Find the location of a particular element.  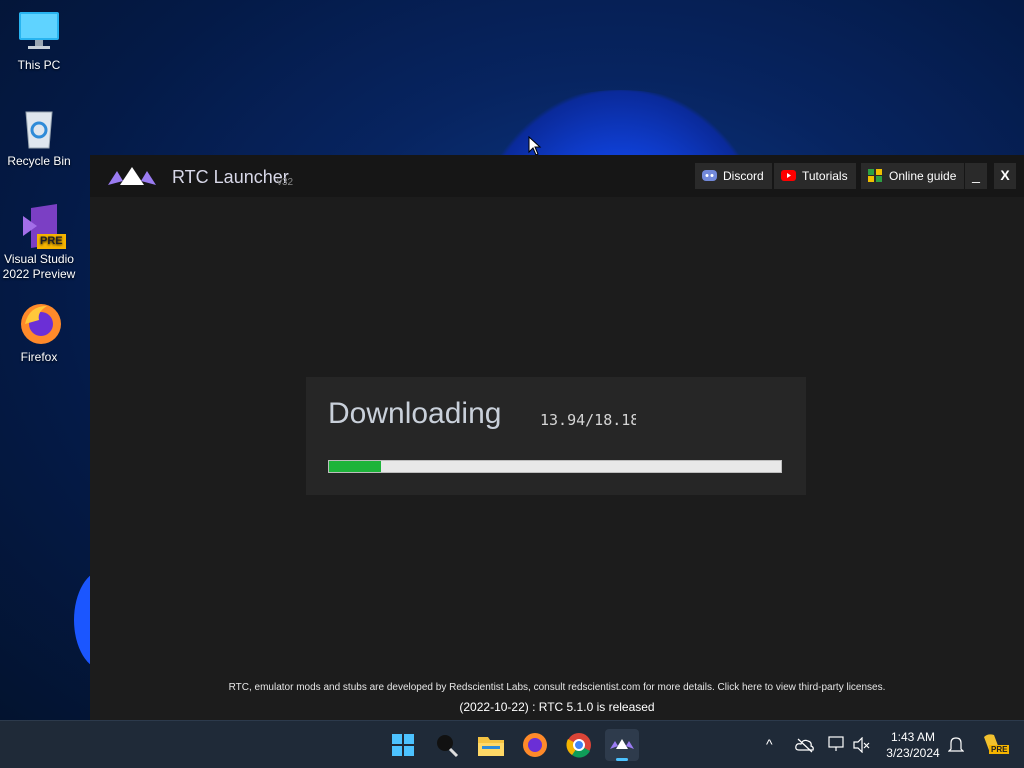

discord-button: Discord is located at coordinates (733, 176).